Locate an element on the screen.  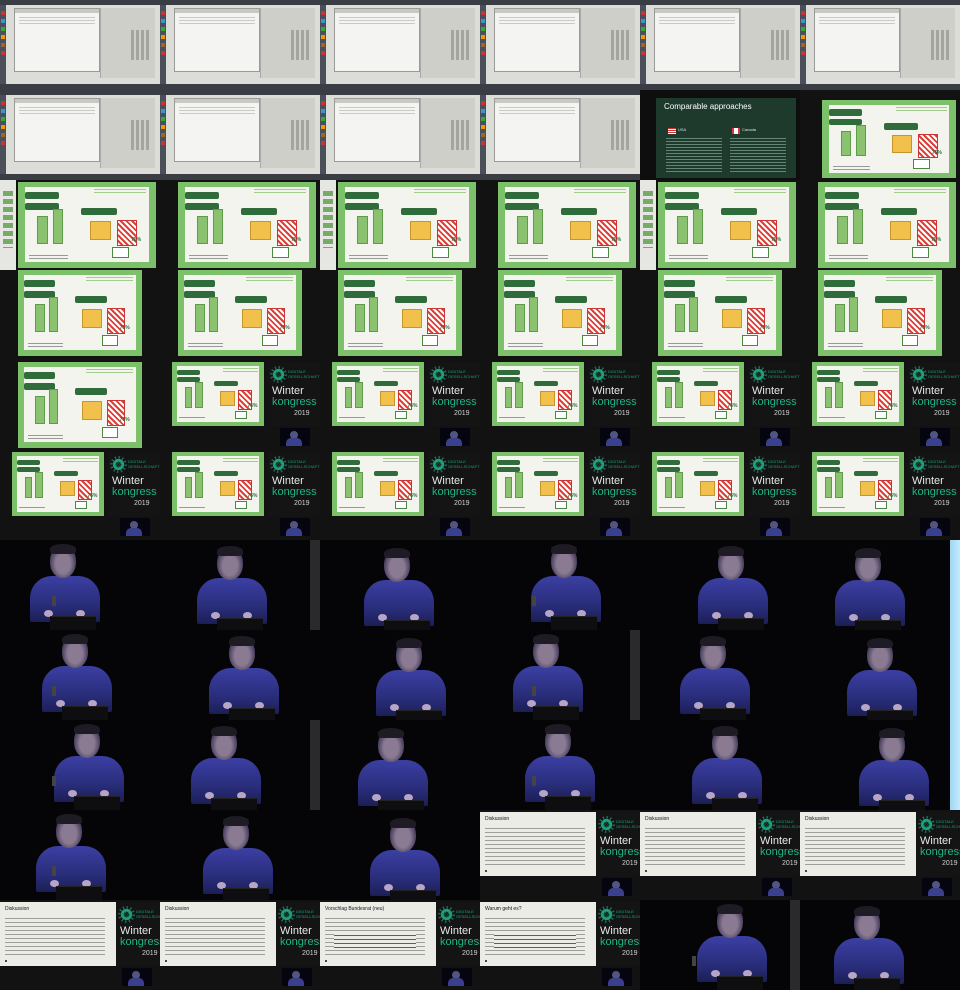
slide-heading is located at coordinates (921, 108).